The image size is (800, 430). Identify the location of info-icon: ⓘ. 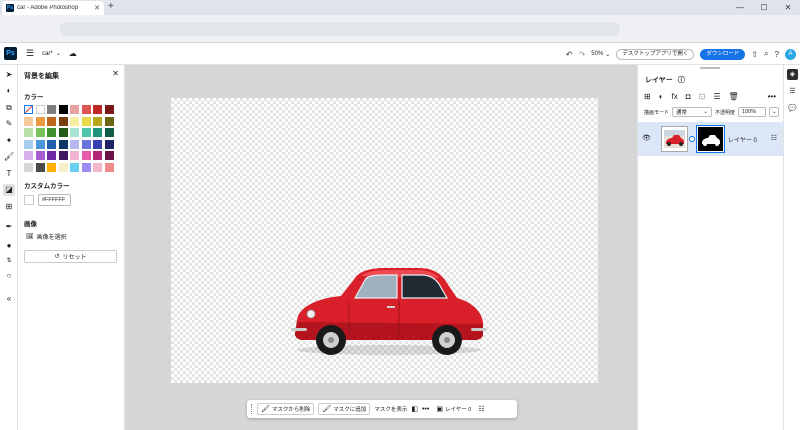
(681, 80).